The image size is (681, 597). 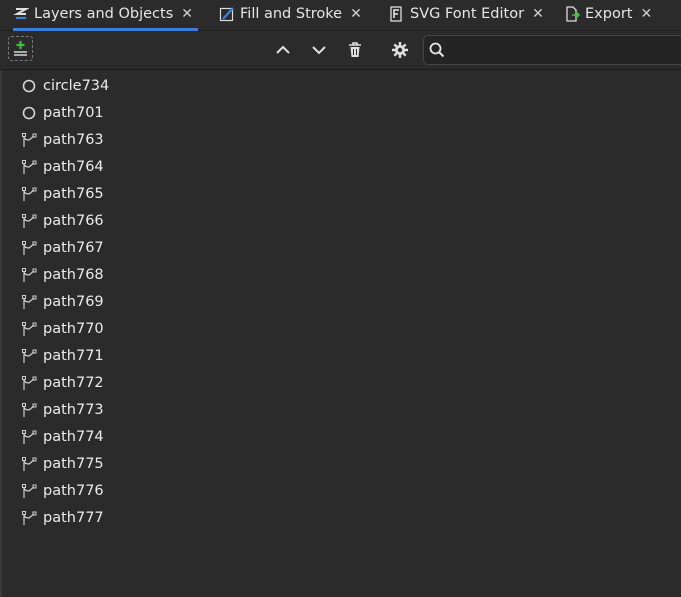 What do you see at coordinates (340, 166) in the screenshot?
I see `list-item: path764` at bounding box center [340, 166].